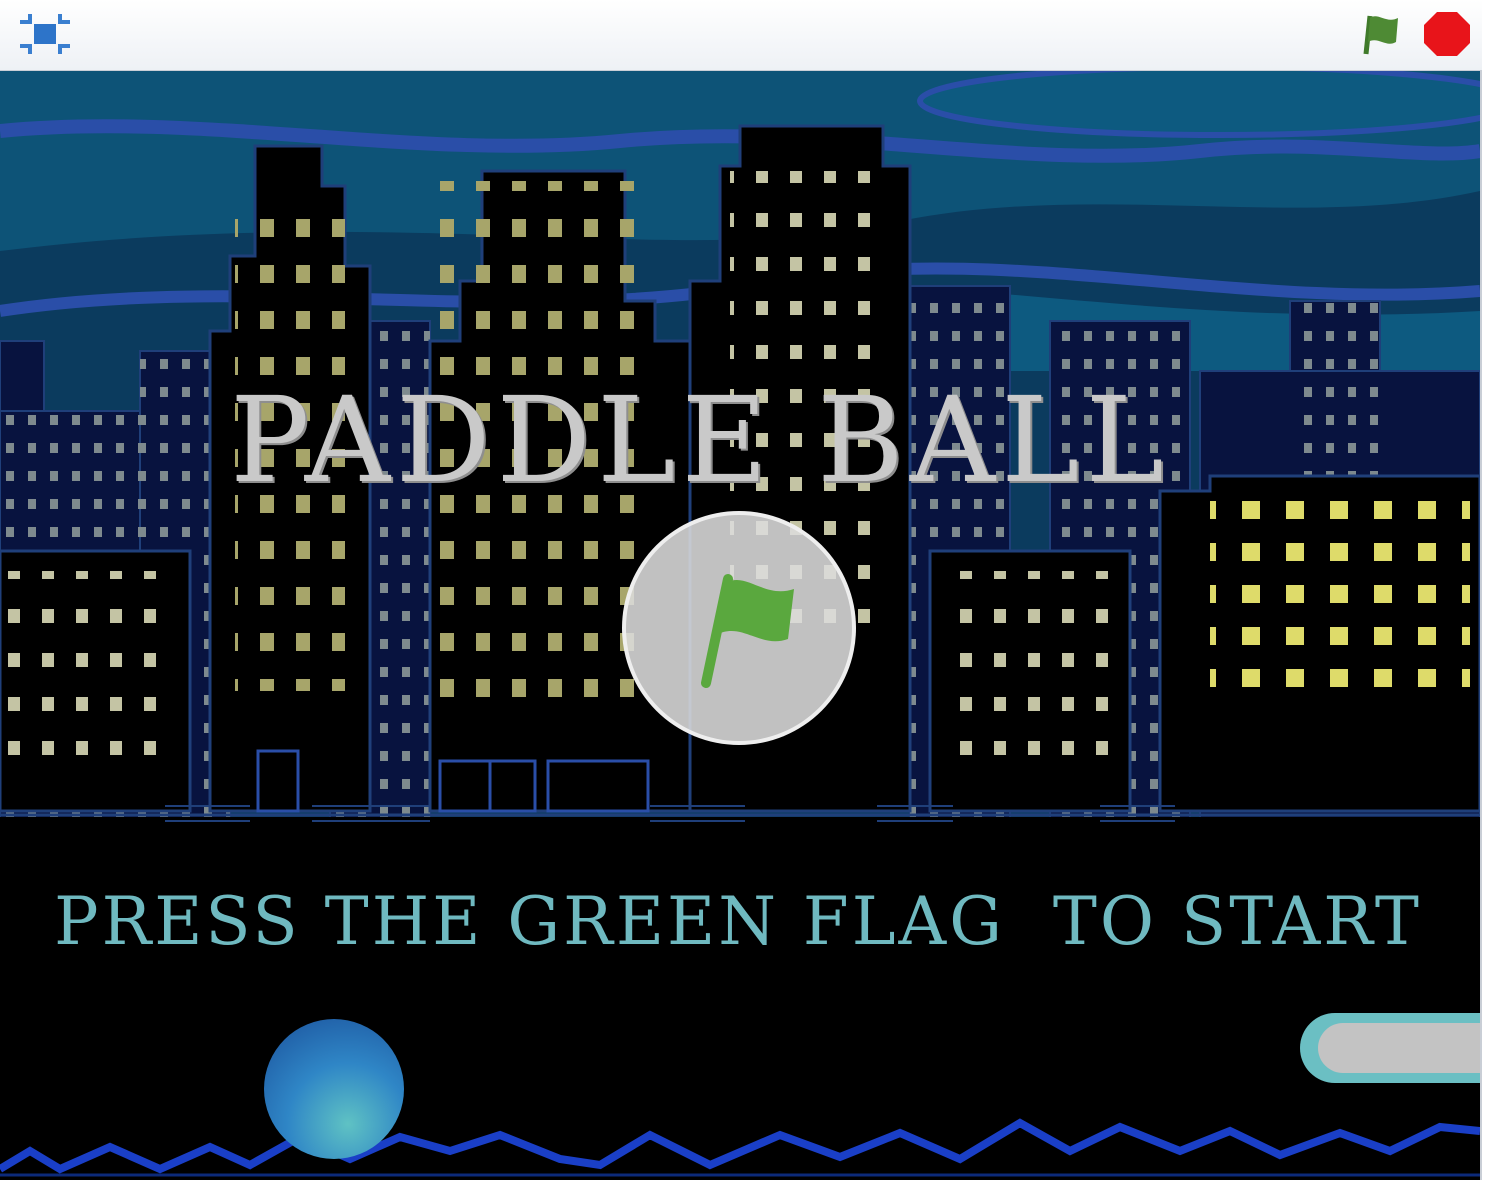  I want to click on fullscreen-icon, so click(45, 34).